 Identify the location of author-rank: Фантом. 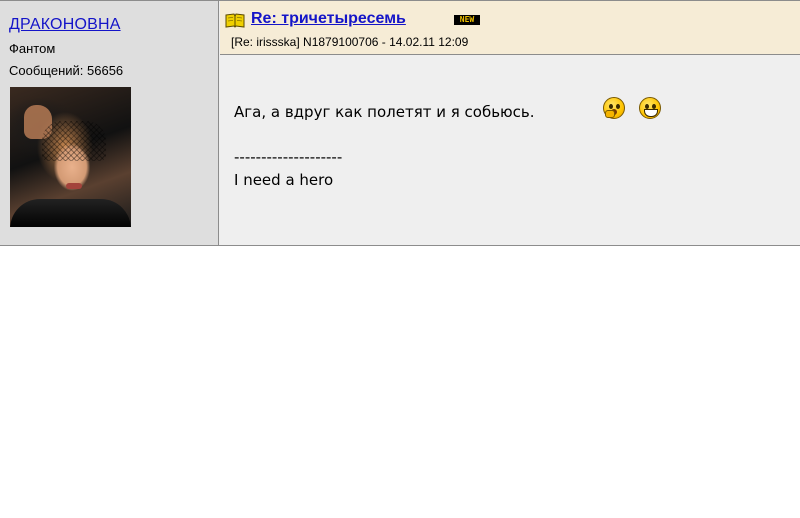
(32, 48).